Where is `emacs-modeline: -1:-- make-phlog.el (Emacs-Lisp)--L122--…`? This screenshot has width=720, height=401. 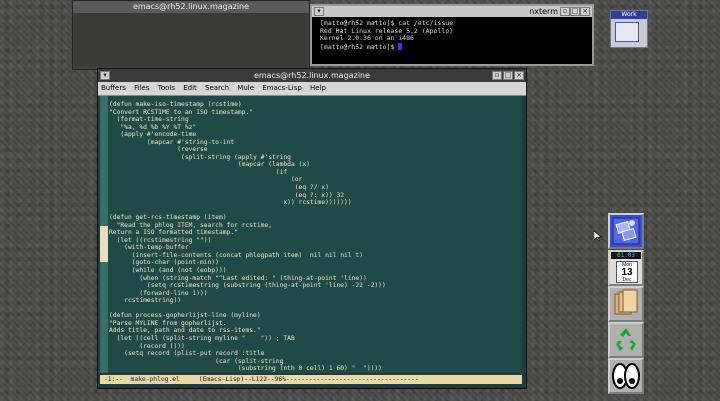
emacs-modeline: -1:-- make-phlog.el (Emacs-Lisp)--L122--… is located at coordinates (311, 379).